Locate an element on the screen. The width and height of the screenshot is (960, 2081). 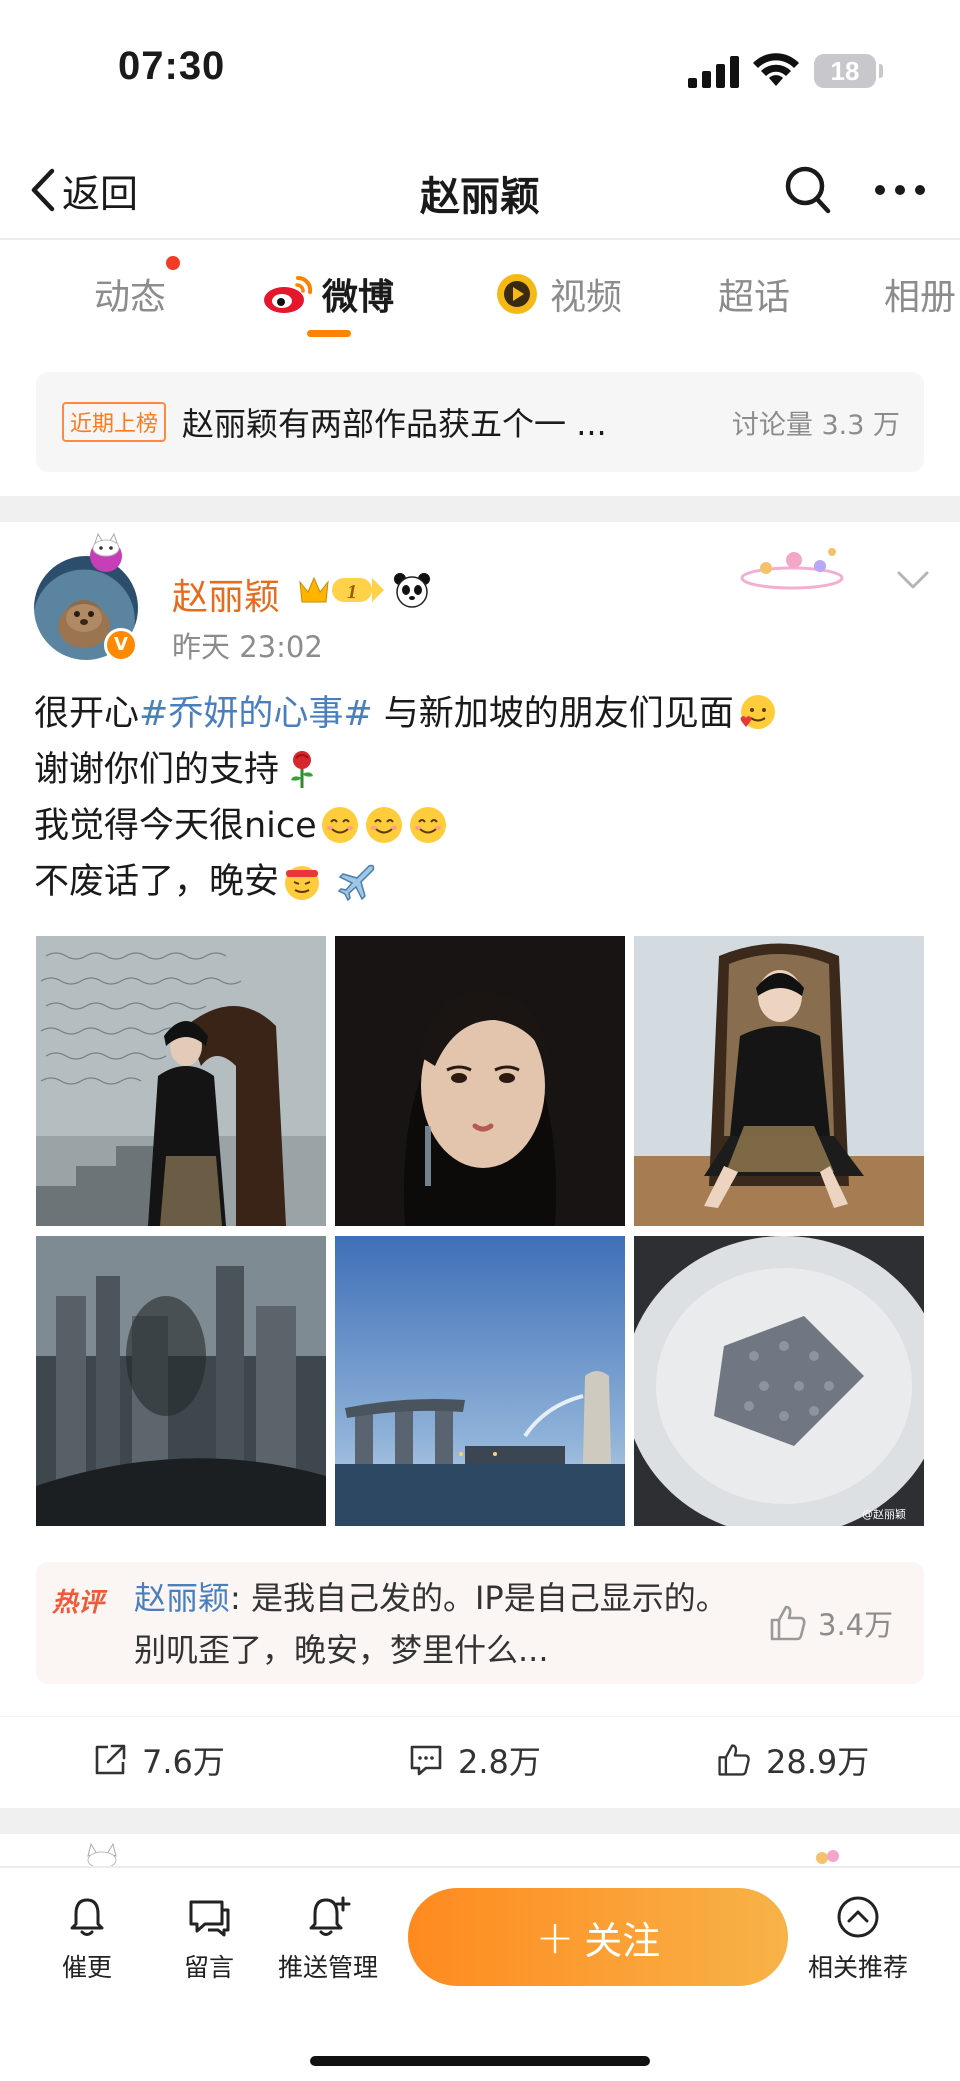
hot-comment-like-count: 3.4万 is located at coordinates (856, 1625).